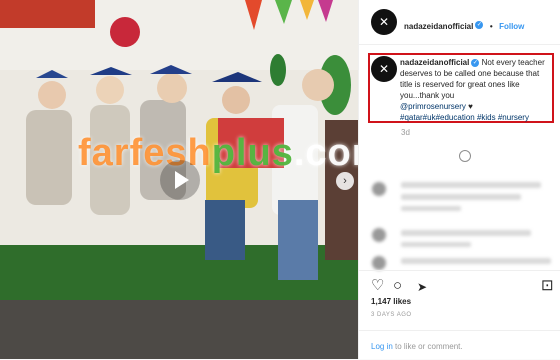 Image resolution: width=560 pixels, height=360 pixels. Describe the element at coordinates (433, 106) in the screenshot. I see `mention-link: @primrosenursery` at that location.